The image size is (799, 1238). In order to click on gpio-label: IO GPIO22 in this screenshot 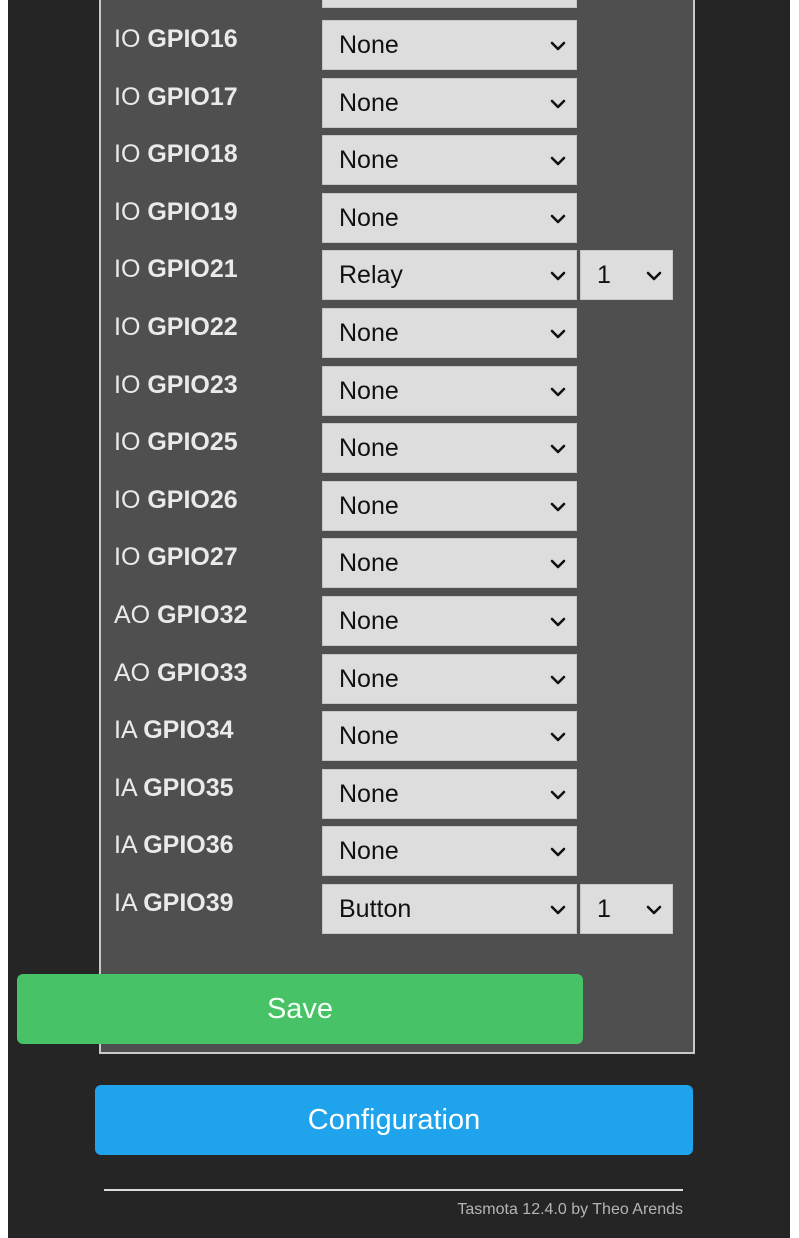, I will do `click(176, 327)`.